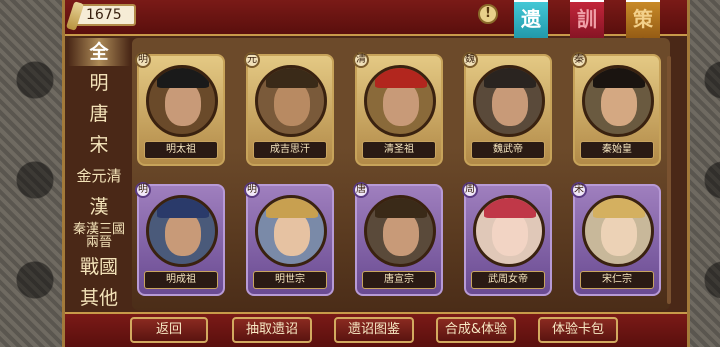 The width and height of the screenshot is (720, 347). I want to click on dynasty-badge: 周, so click(470, 190).